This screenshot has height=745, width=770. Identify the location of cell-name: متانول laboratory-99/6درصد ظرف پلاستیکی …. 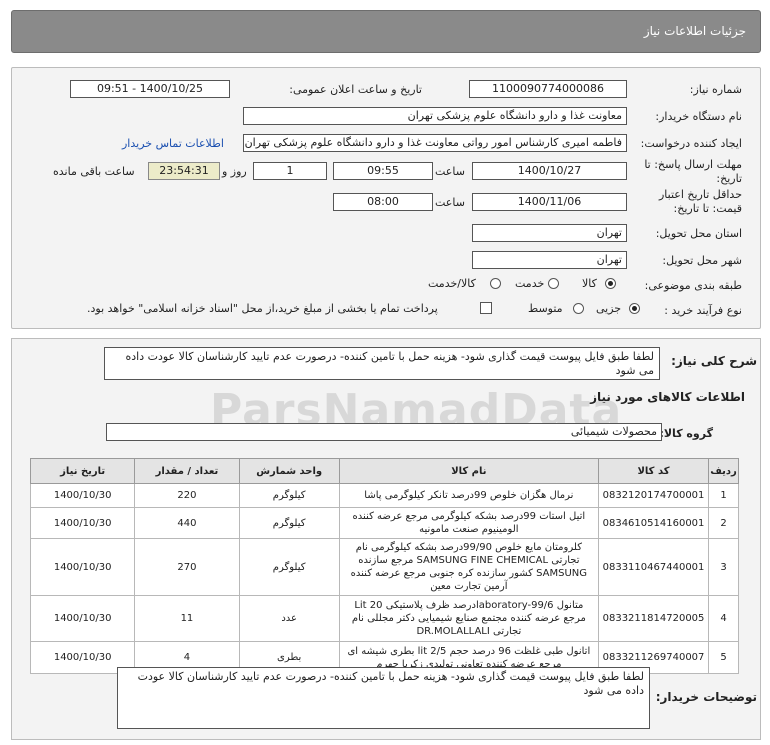
(468, 618).